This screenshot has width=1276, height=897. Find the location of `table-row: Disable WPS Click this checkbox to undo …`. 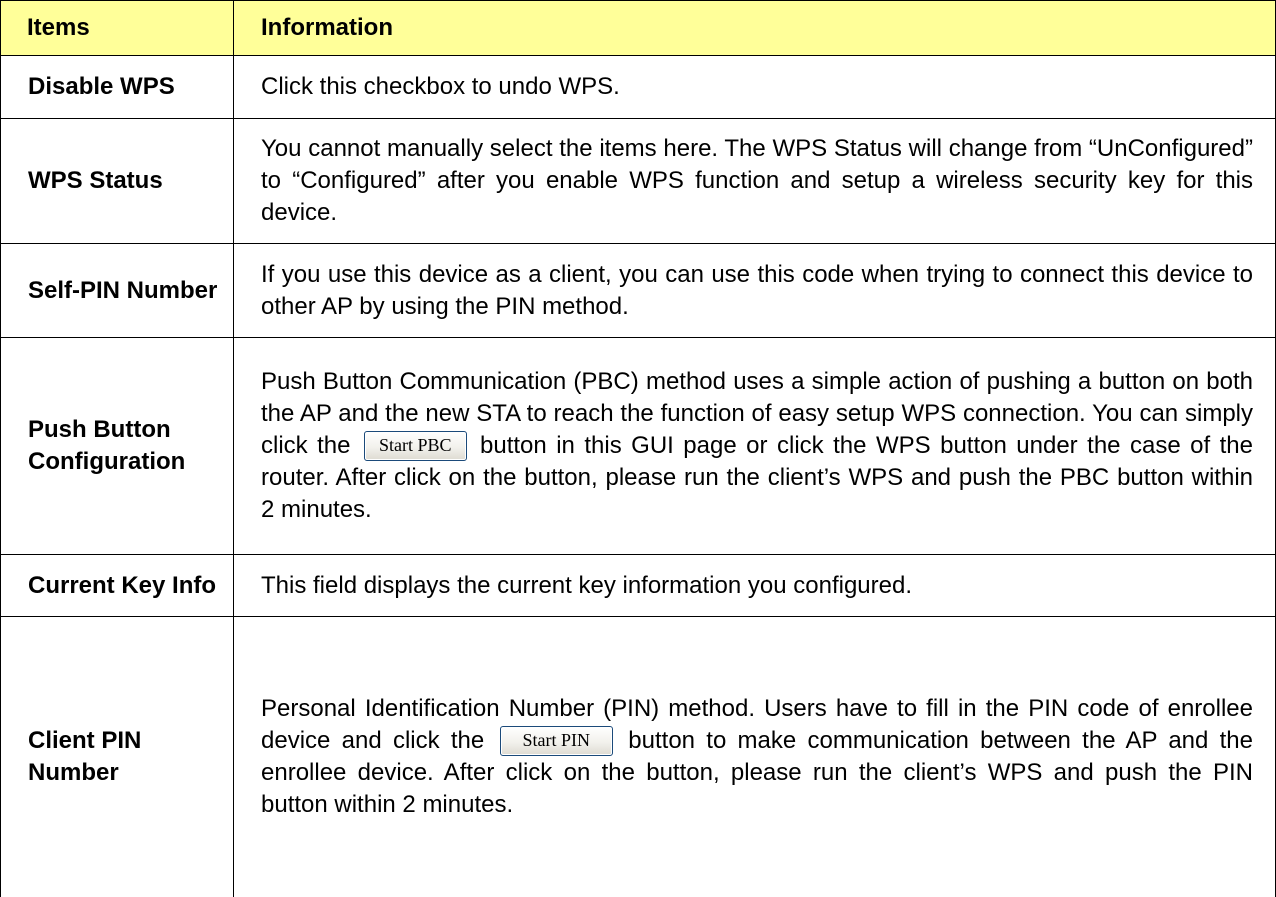

table-row: Disable WPS Click this checkbox to undo … is located at coordinates (638, 87).